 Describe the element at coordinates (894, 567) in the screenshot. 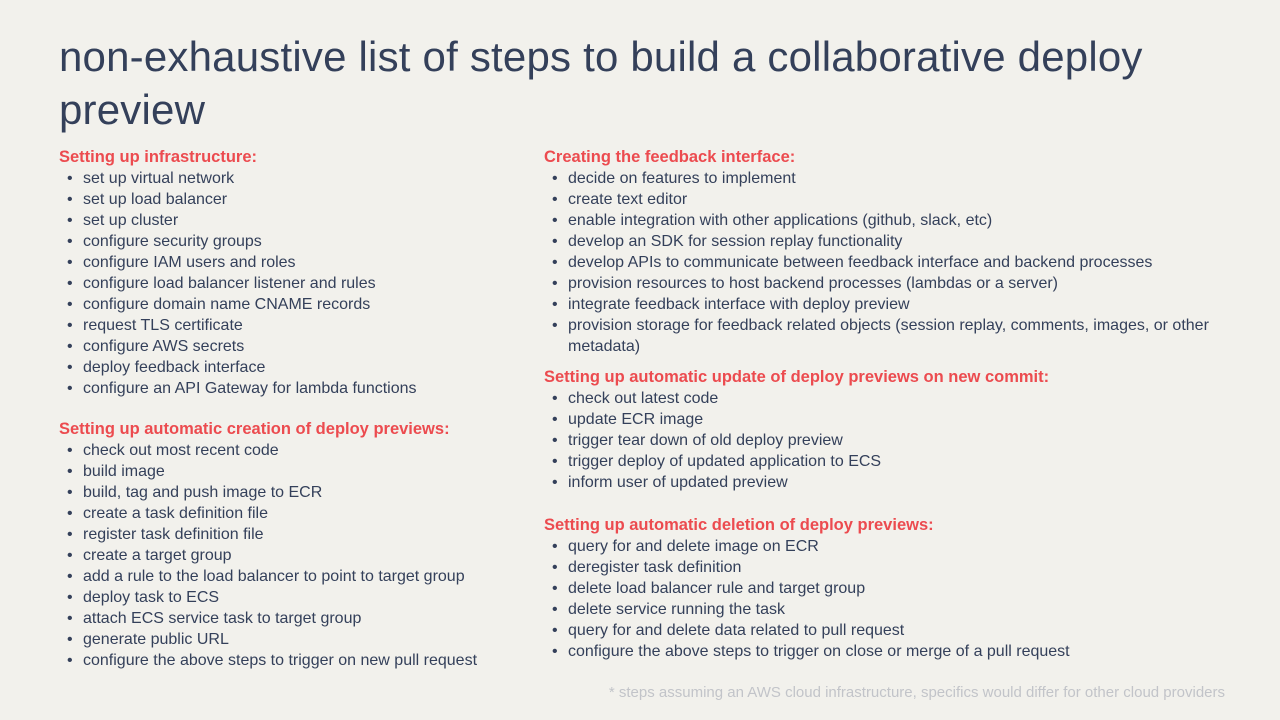

I see `list-item: deregister task definition` at that location.